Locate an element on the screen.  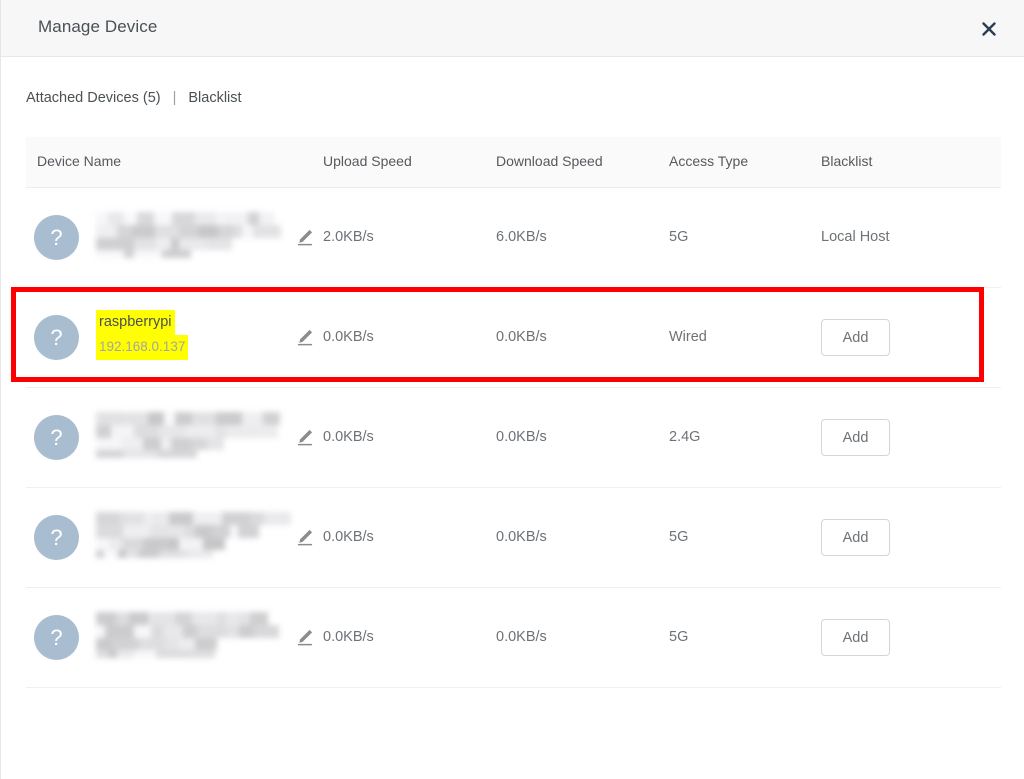
column-header-blacklist: Blacklist is located at coordinates (847, 161).